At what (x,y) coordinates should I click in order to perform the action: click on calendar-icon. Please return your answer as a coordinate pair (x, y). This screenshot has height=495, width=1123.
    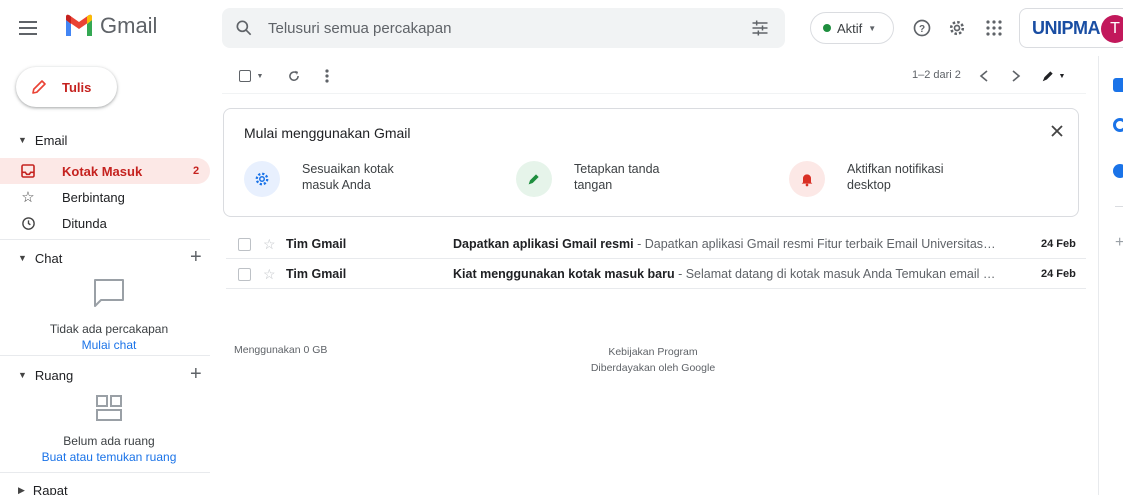
    Looking at the image, I should click on (1118, 85).